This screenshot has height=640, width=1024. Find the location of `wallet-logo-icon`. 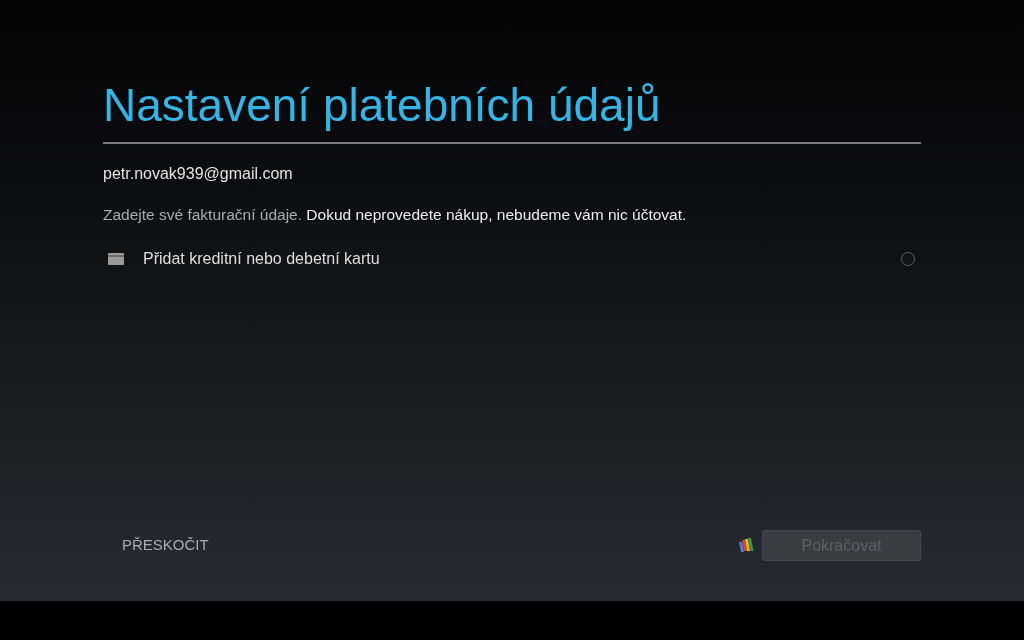

wallet-logo-icon is located at coordinates (746, 545).